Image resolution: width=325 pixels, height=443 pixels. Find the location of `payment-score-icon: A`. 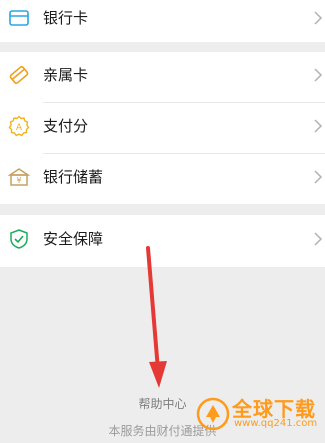

payment-score-icon: A is located at coordinates (19, 126).